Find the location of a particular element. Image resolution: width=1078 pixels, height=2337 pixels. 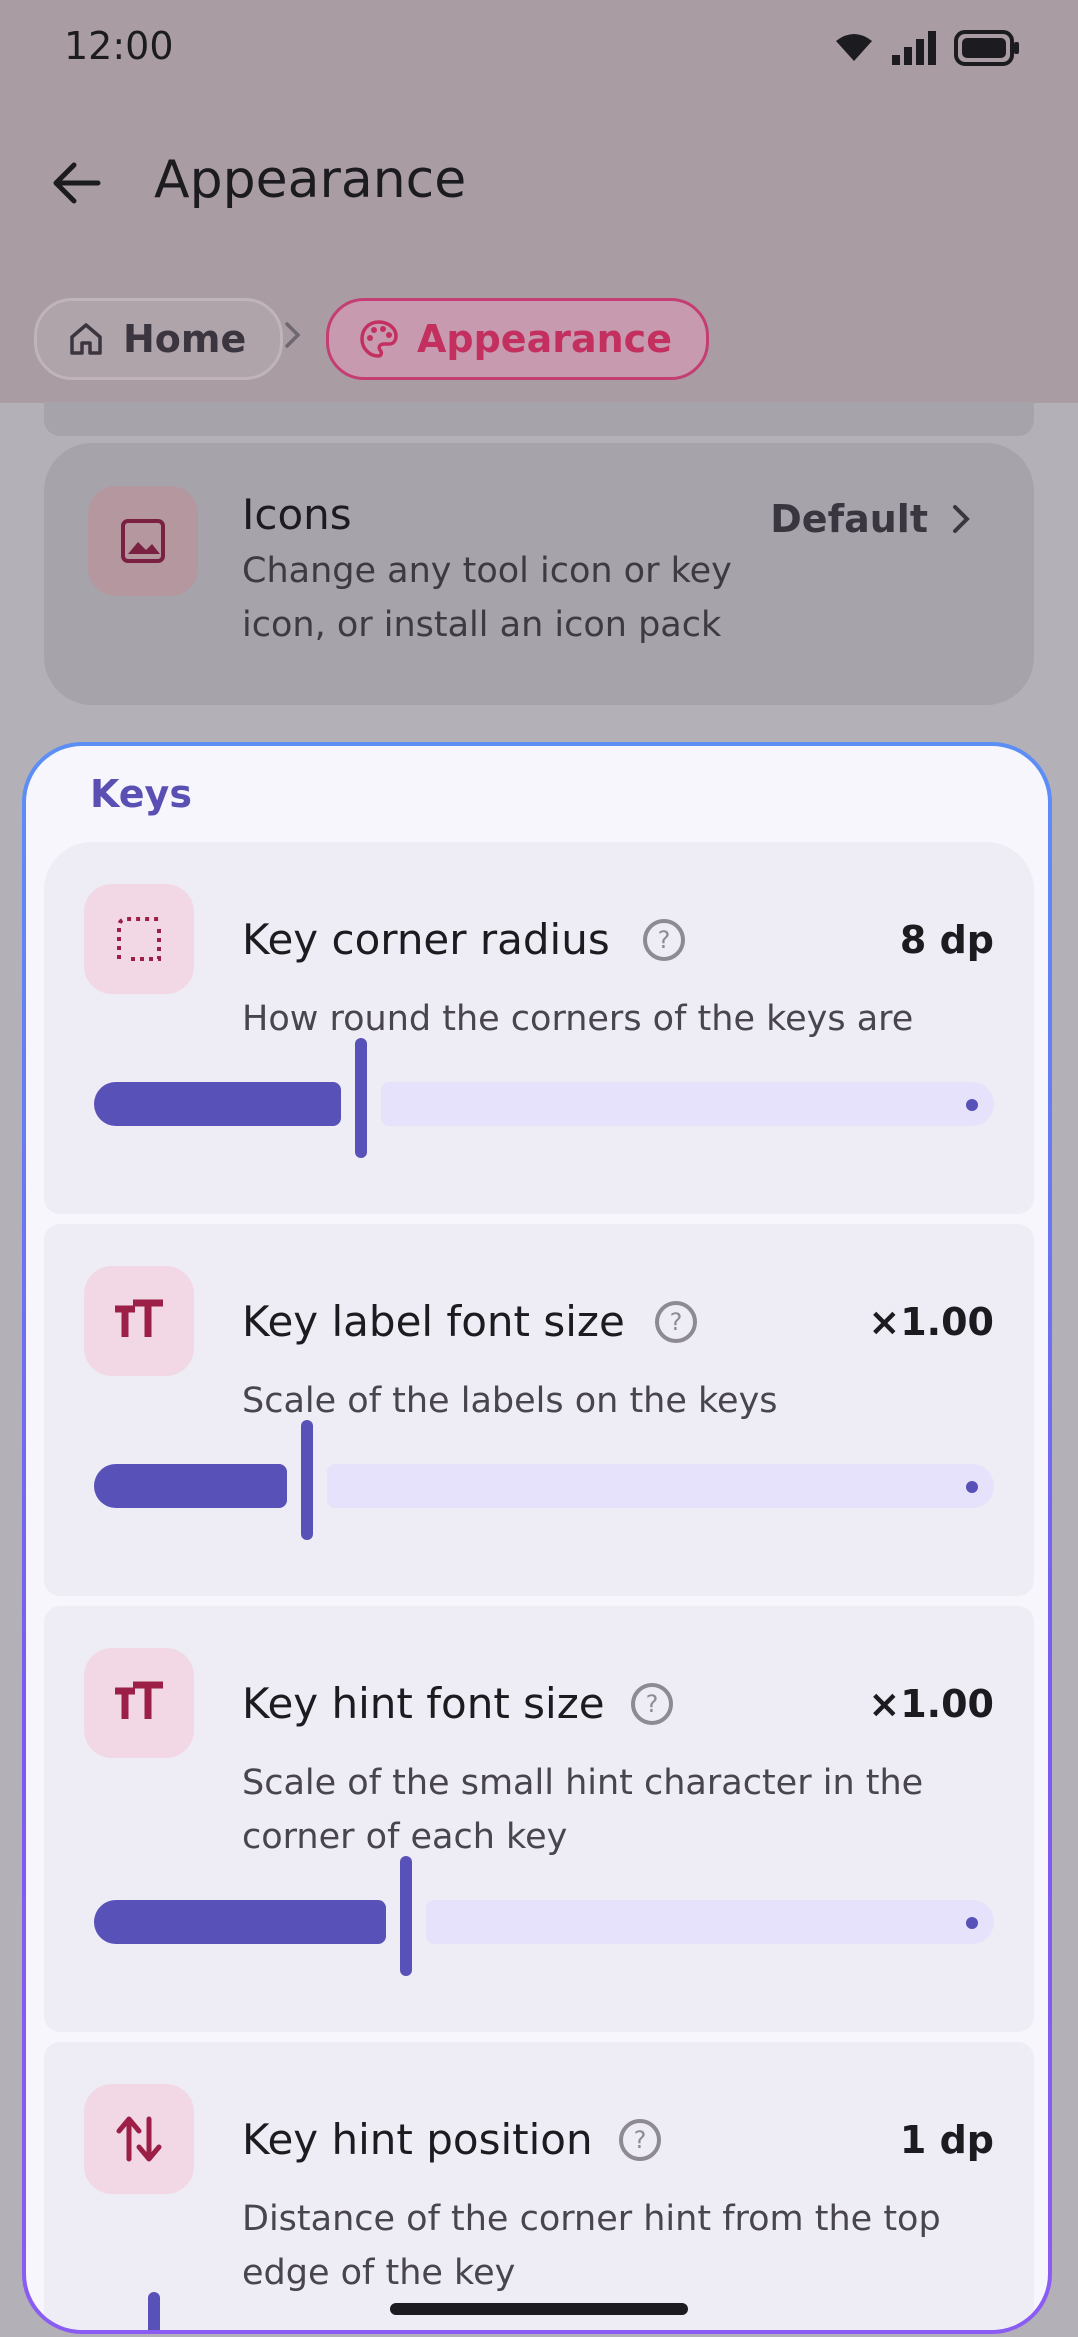

key-label-font-size-slider is located at coordinates (544, 1480).